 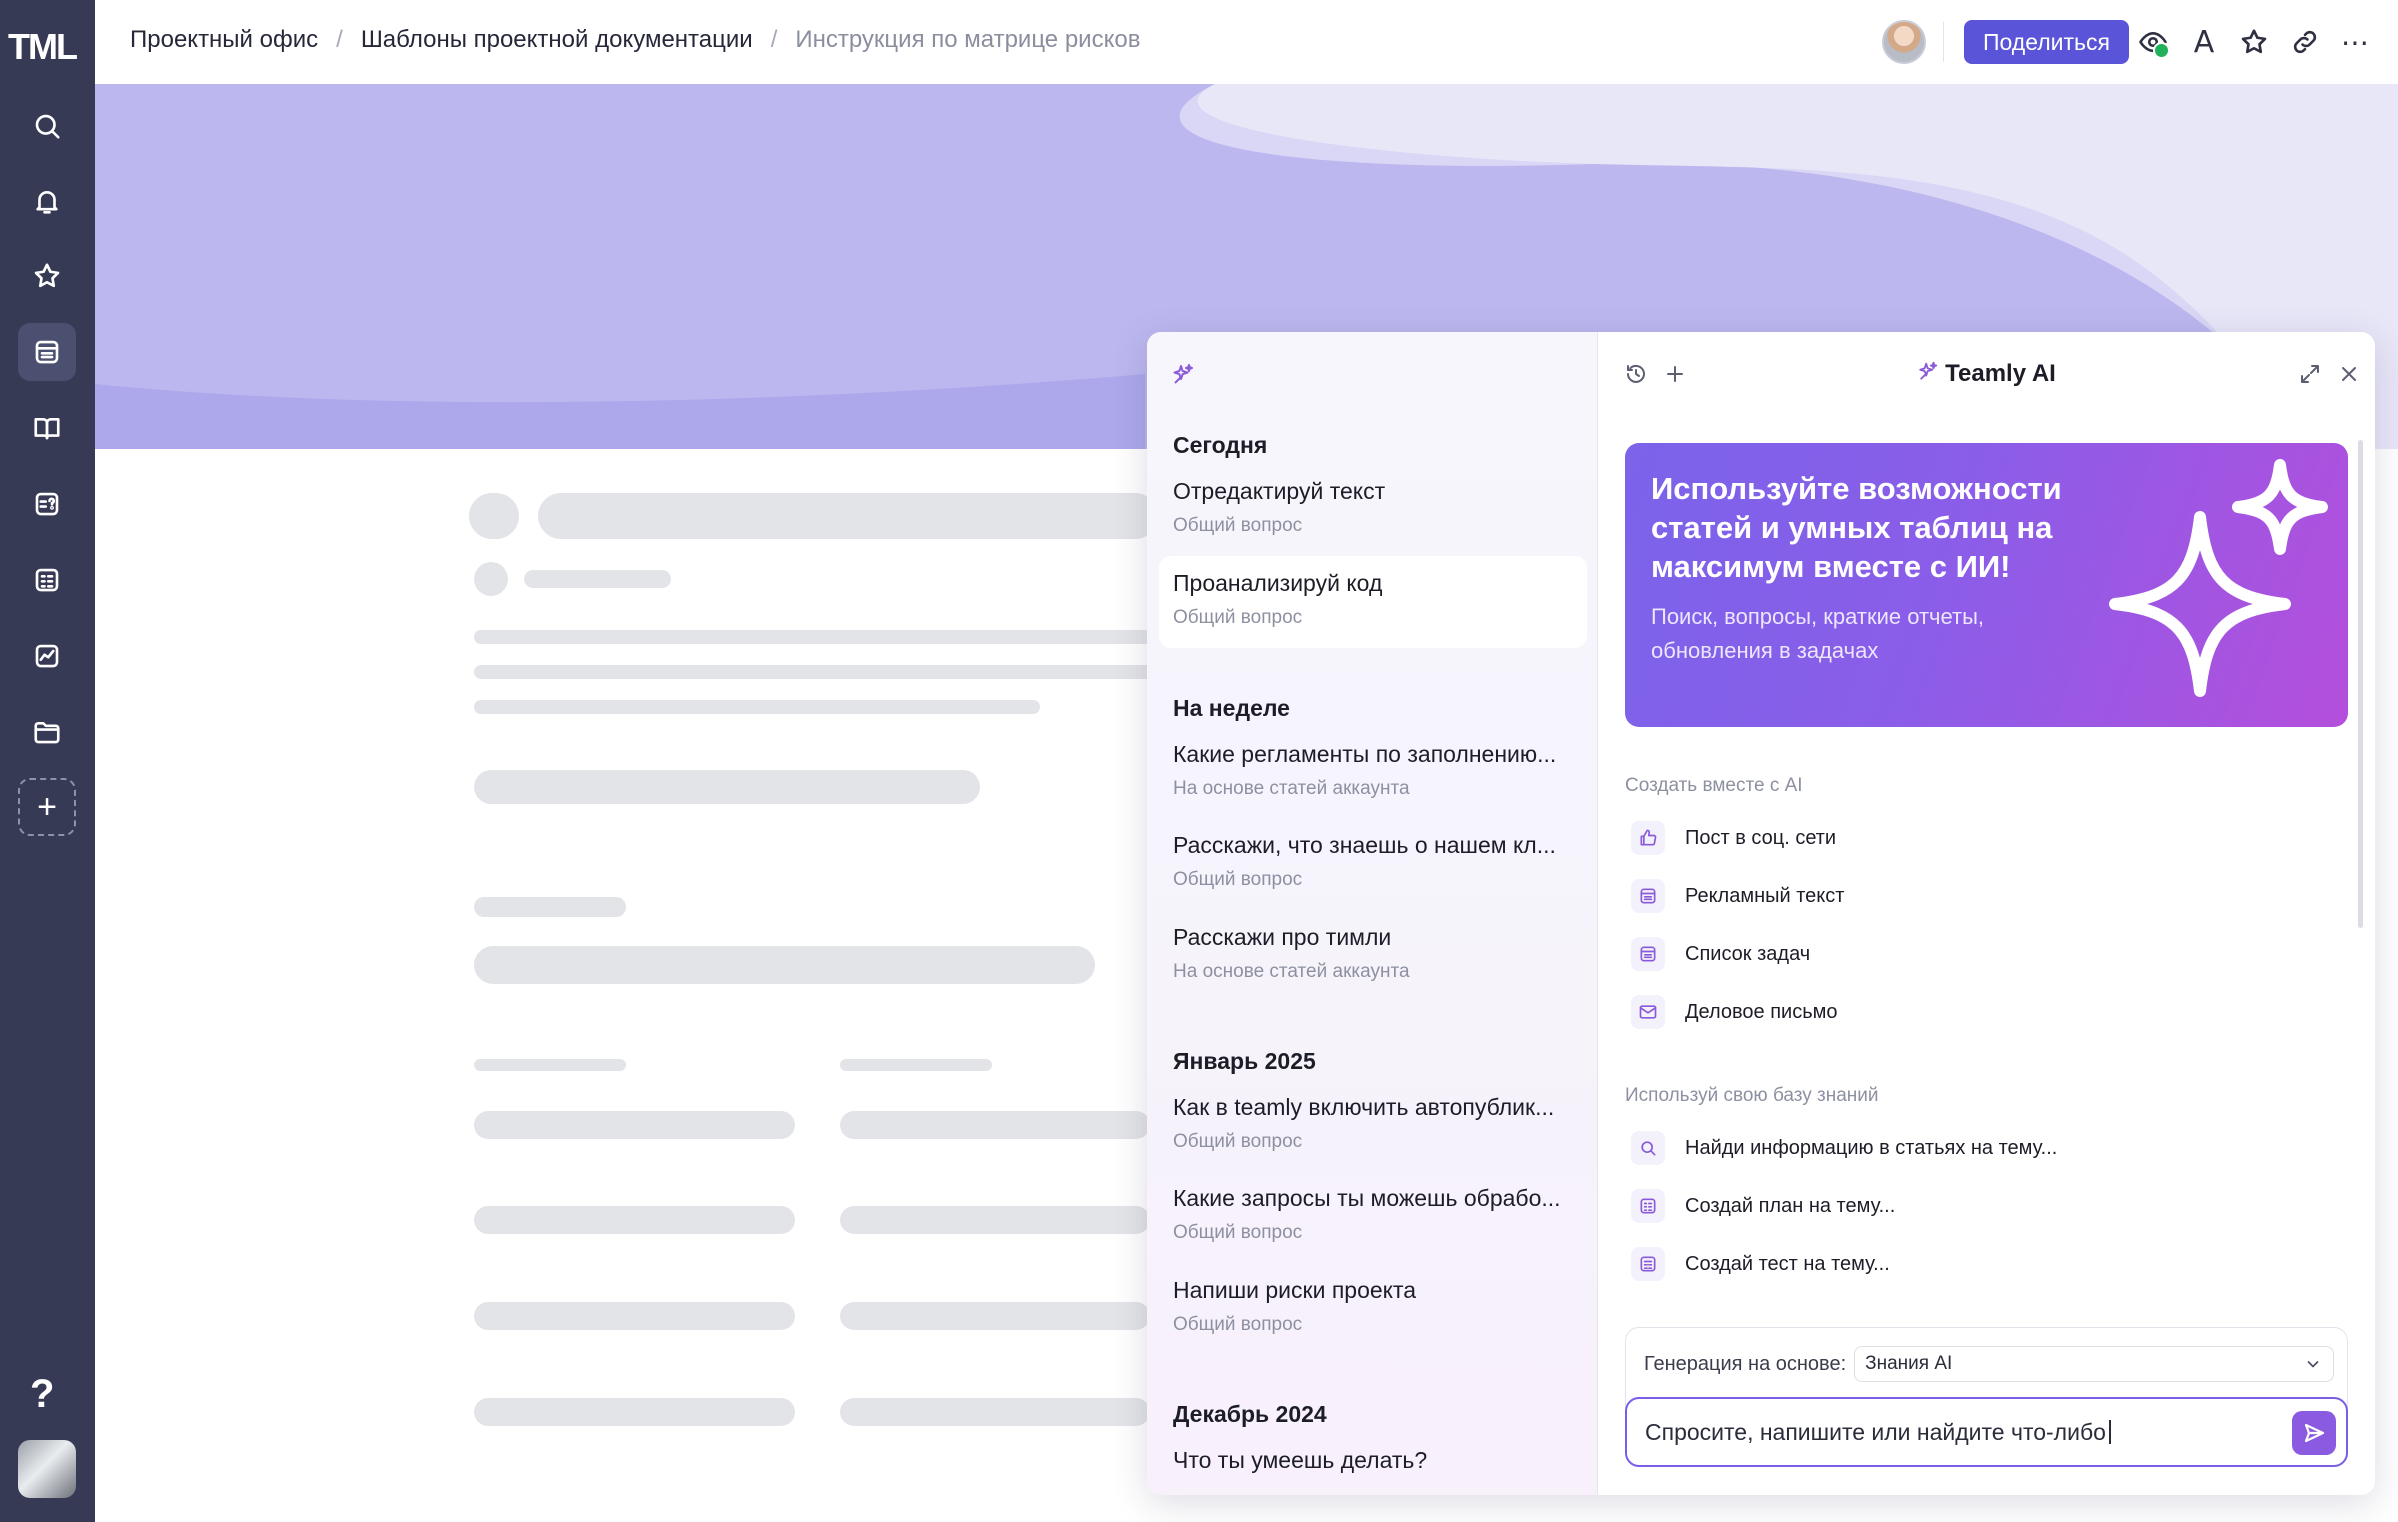 I want to click on skeleton-icon, so click(x=494, y=516).